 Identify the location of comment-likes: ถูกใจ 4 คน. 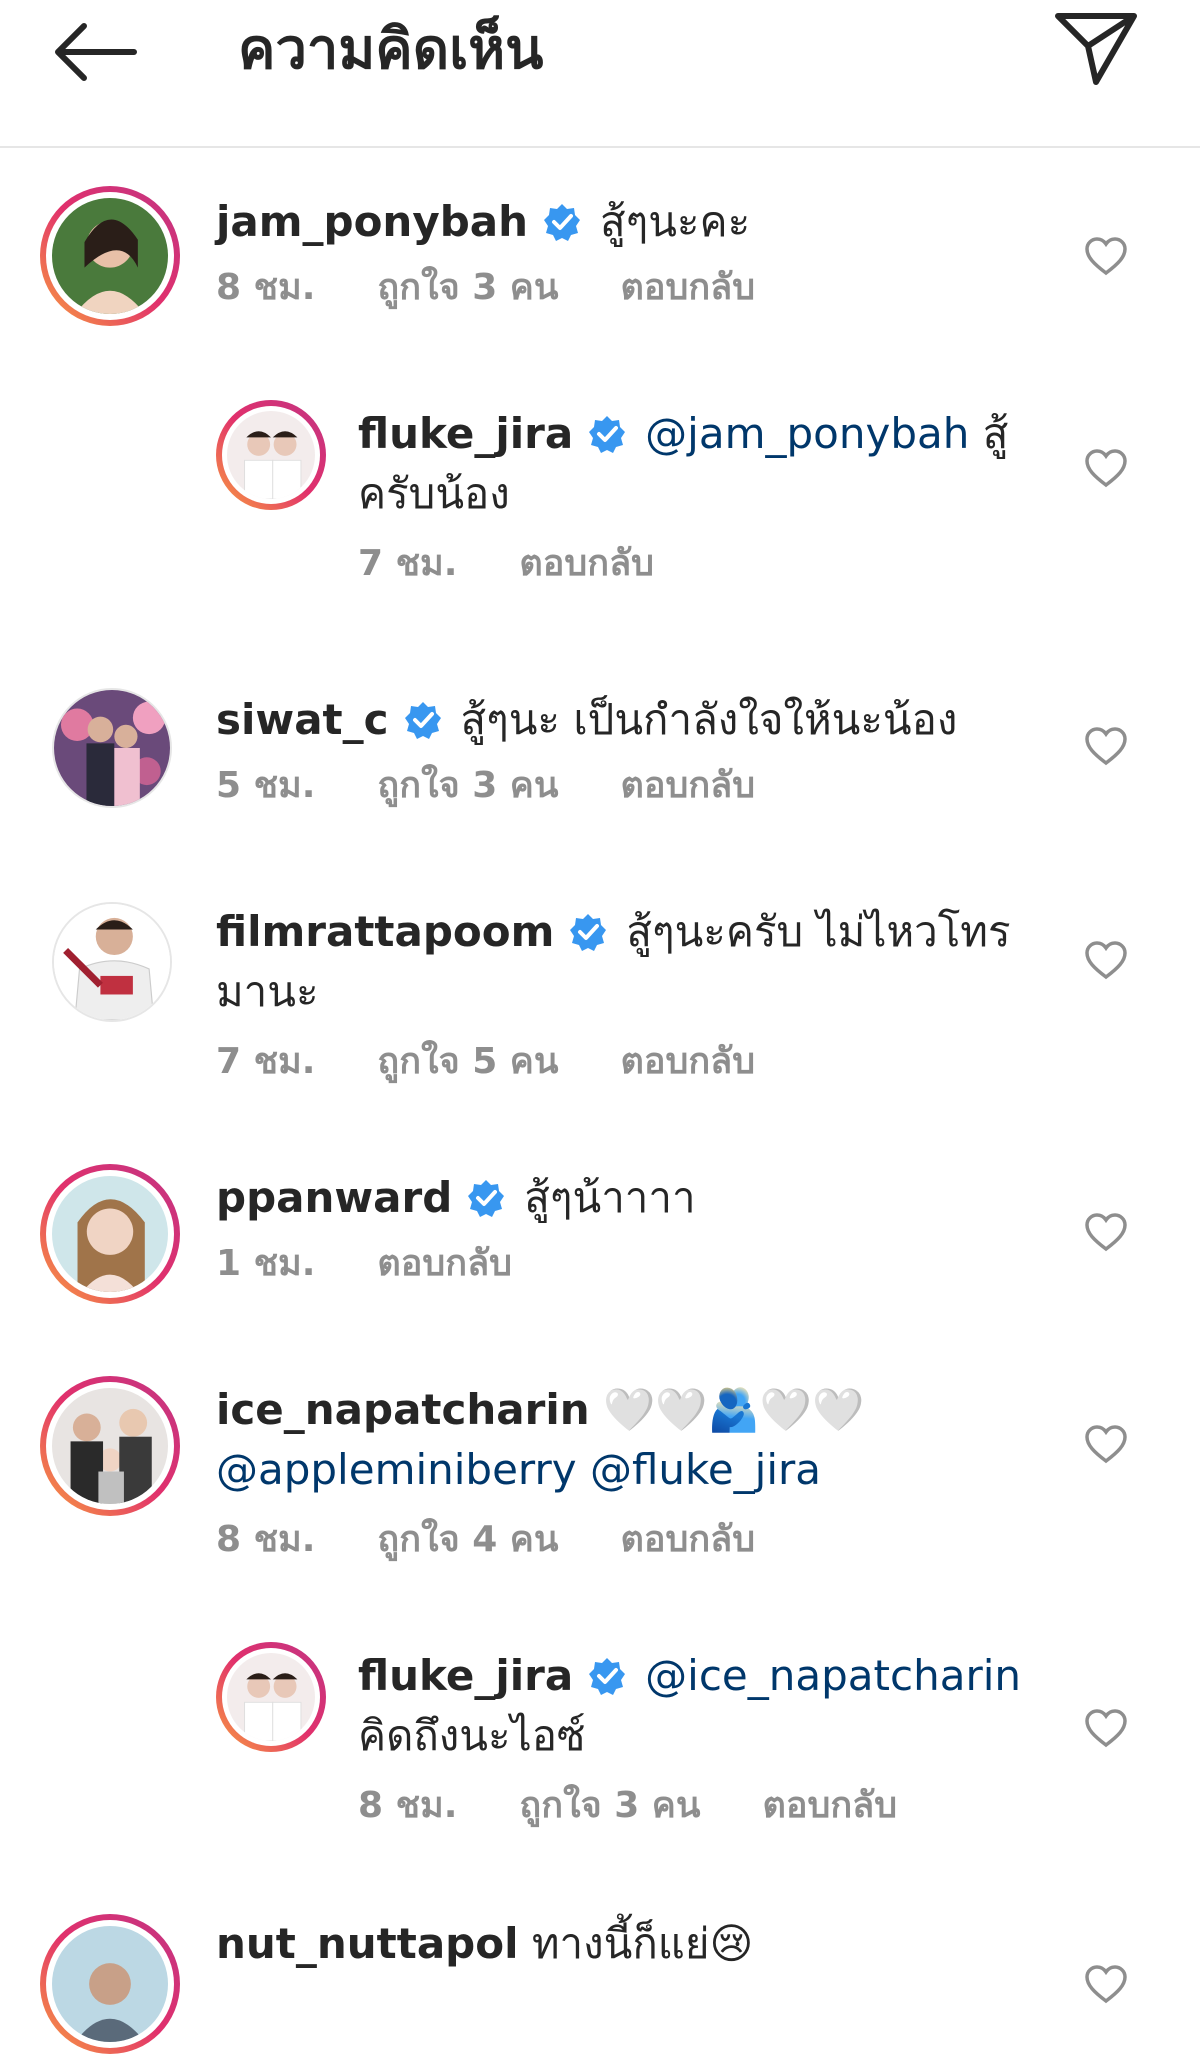
(467, 1539).